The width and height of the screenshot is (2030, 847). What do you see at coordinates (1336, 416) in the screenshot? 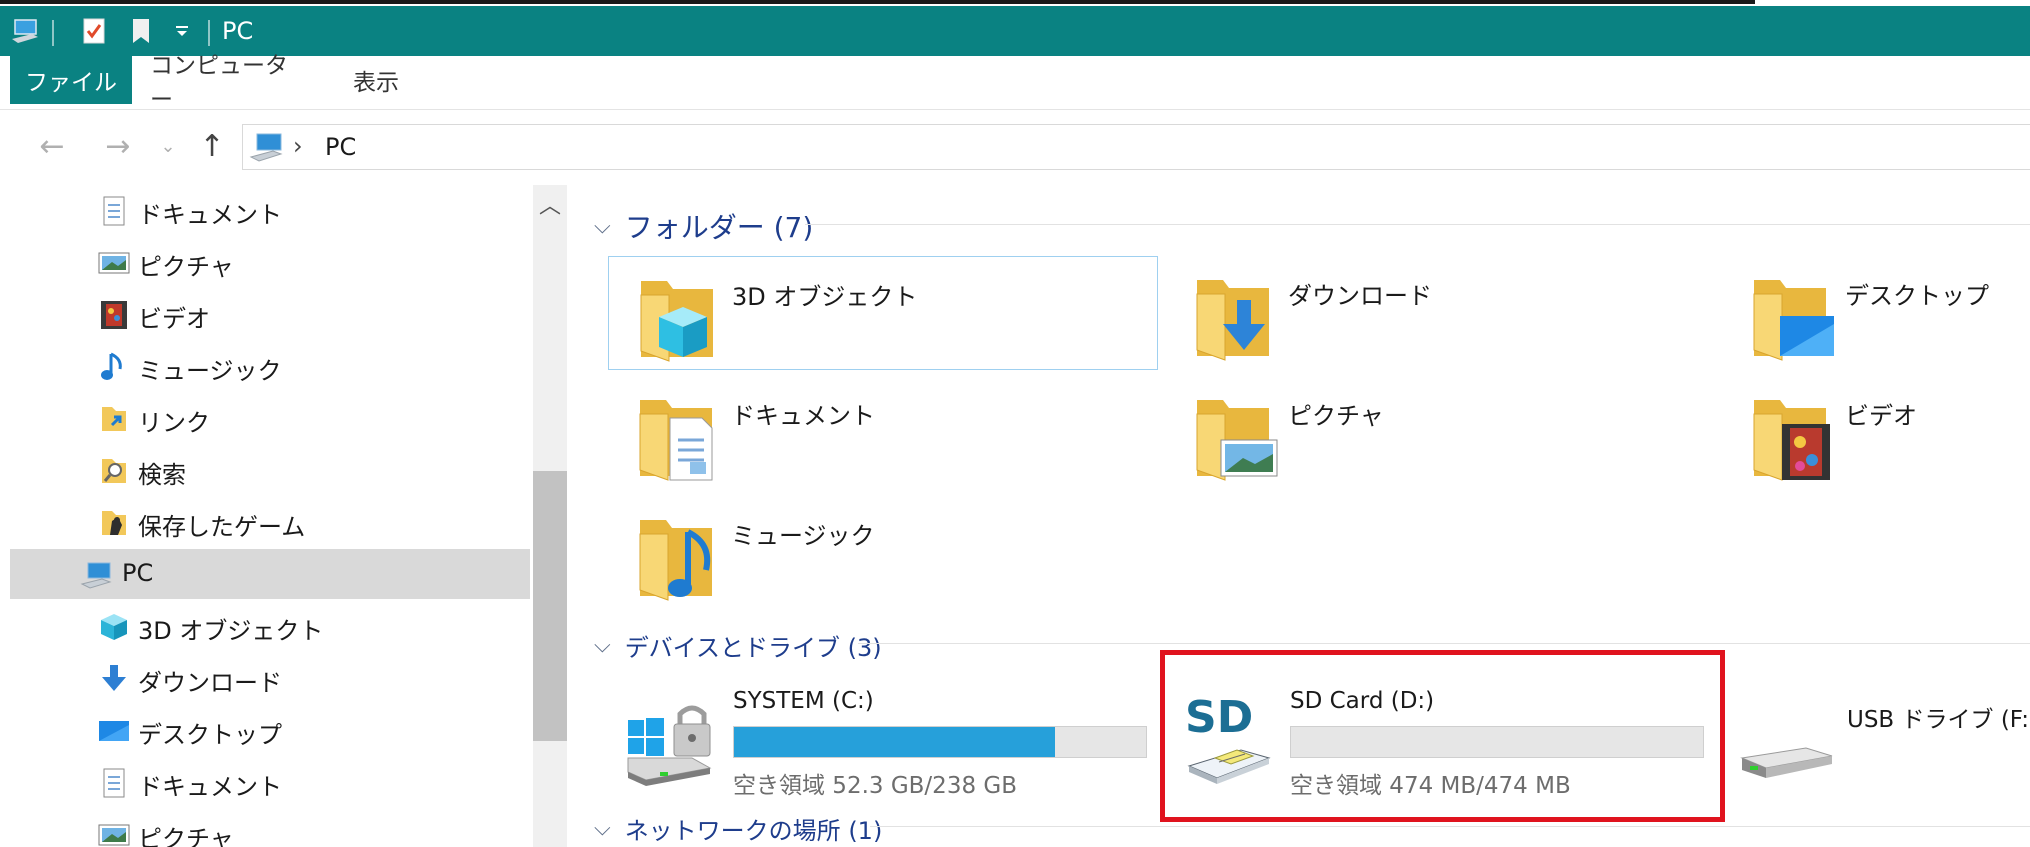
I see `folder-name: ピクチャ` at bounding box center [1336, 416].